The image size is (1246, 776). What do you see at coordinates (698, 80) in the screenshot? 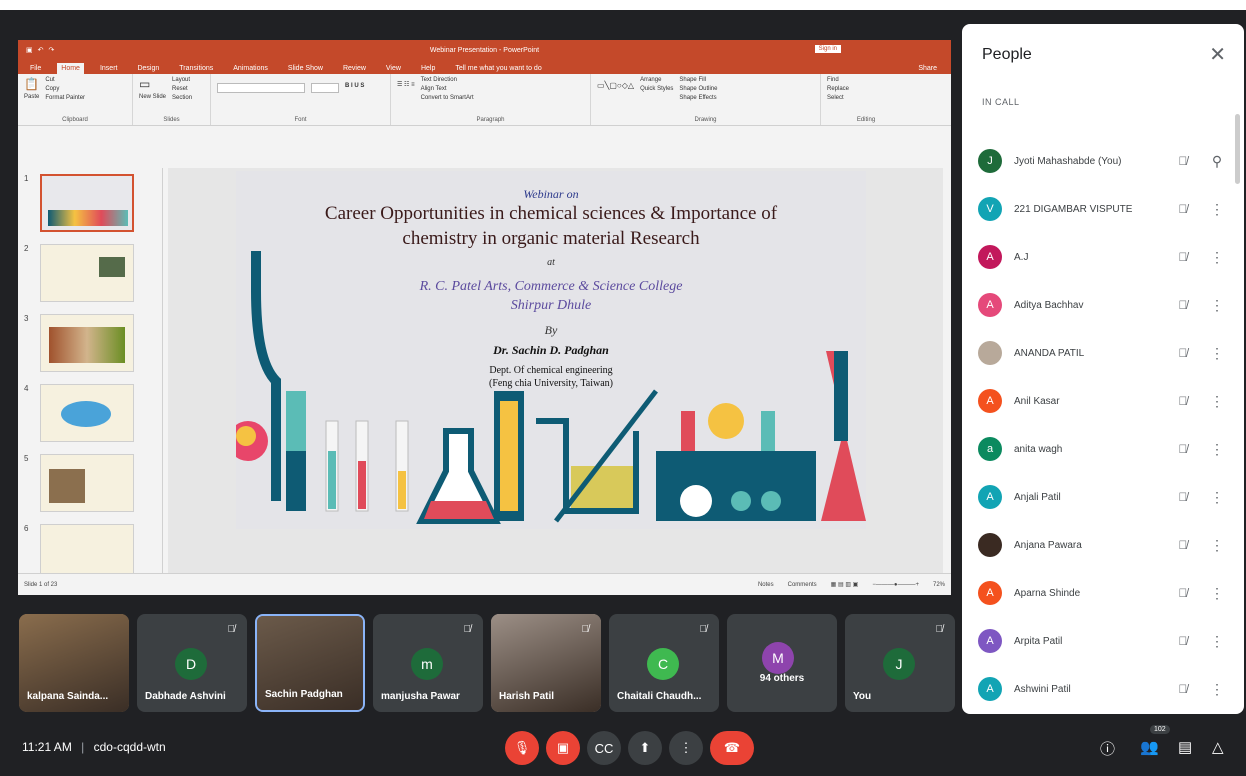
I see `shape-fill-button: Shape Fill` at bounding box center [698, 80].